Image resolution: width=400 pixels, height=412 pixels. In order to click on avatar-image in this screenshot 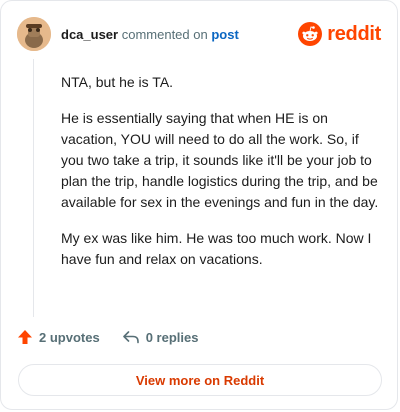, I will do `click(34, 34)`.